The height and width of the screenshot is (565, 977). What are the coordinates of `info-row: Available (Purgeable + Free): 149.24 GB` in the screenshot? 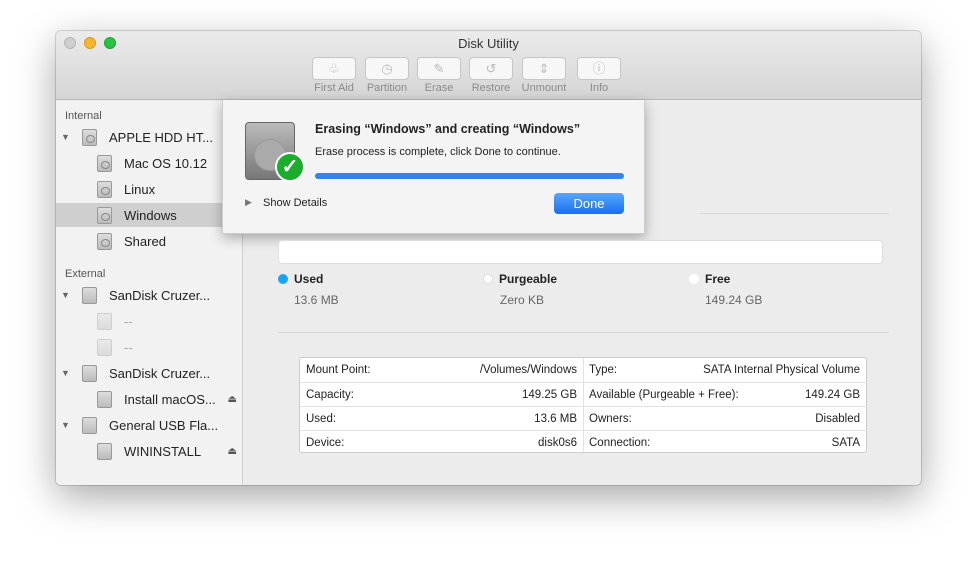 It's located at (724, 394).